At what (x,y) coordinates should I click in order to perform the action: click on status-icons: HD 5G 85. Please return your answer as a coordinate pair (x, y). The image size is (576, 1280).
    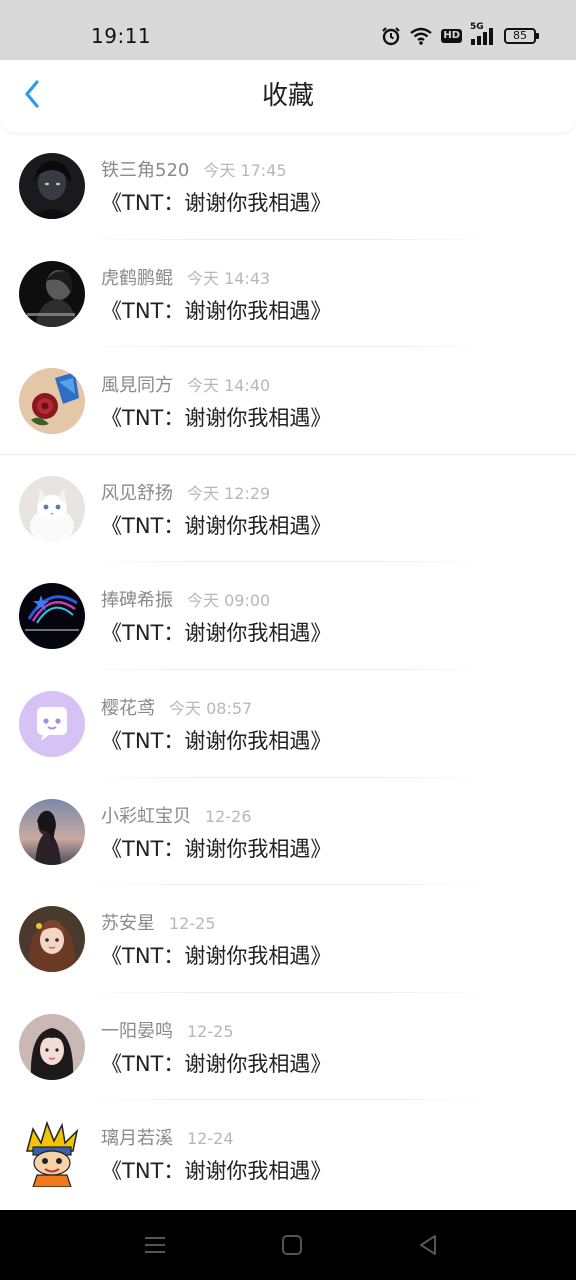
    Looking at the image, I should click on (460, 35).